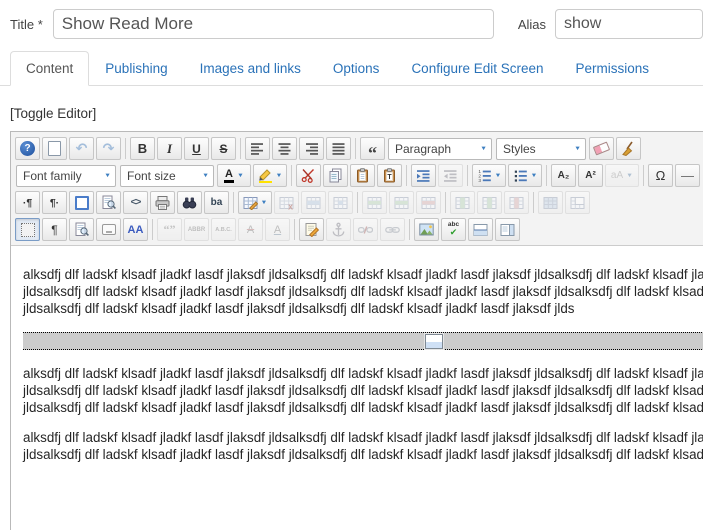 This screenshot has height=530, width=703. What do you see at coordinates (196, 148) in the screenshot?
I see `underline-icon: U` at bounding box center [196, 148].